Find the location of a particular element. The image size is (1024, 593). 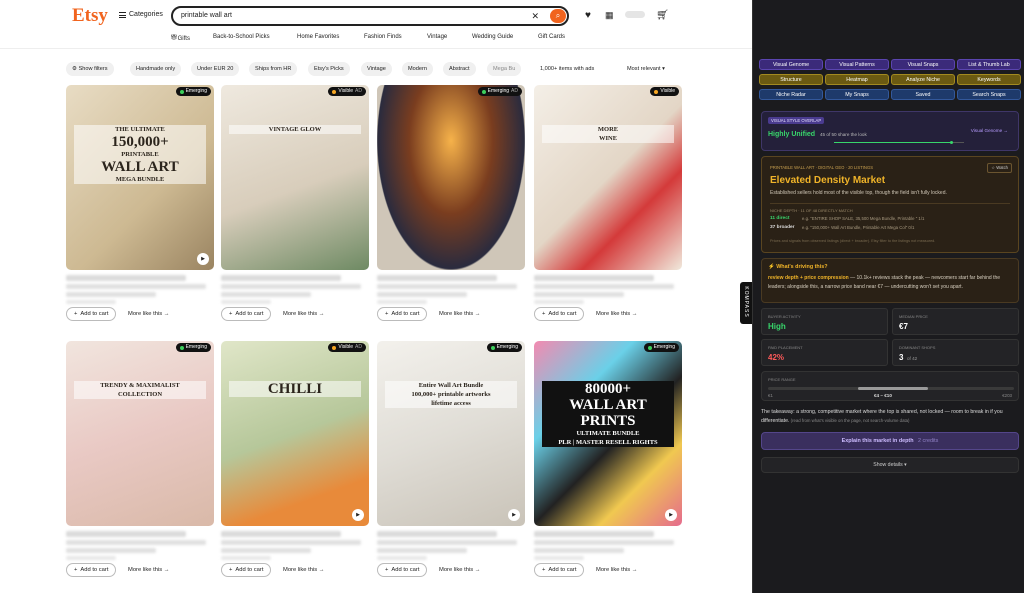

listing-card: Emerging AD + Add to cart More like this → is located at coordinates (451, 203).